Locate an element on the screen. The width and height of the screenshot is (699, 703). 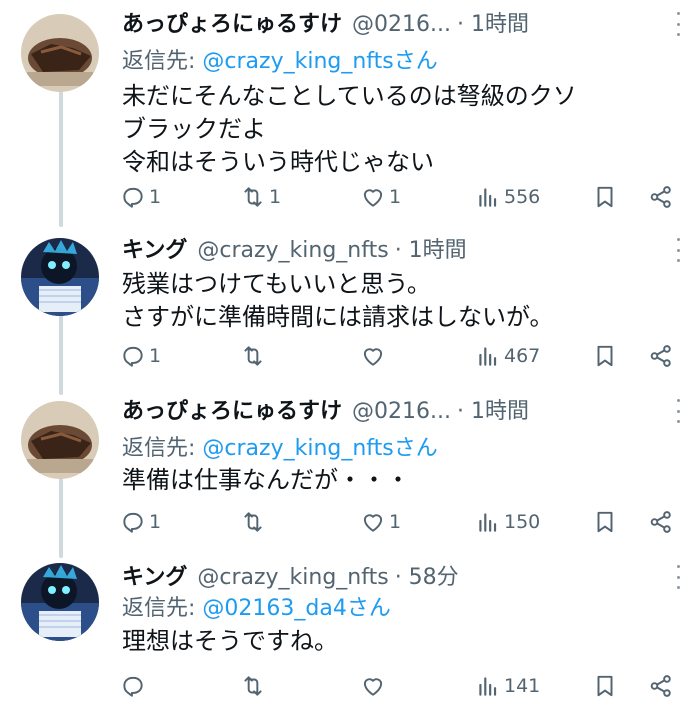
tweet-text: 残業はつけてもいいと思う。 さすがに準備時間には請求はしないが。 is located at coordinates (403, 301).